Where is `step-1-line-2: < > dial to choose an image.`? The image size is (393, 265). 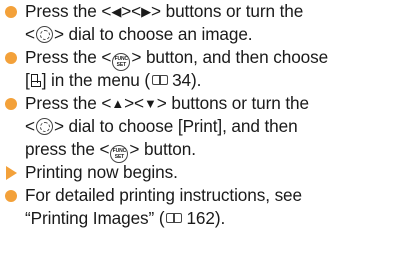 step-1-line-2: < > dial to choose an image. is located at coordinates (139, 34).